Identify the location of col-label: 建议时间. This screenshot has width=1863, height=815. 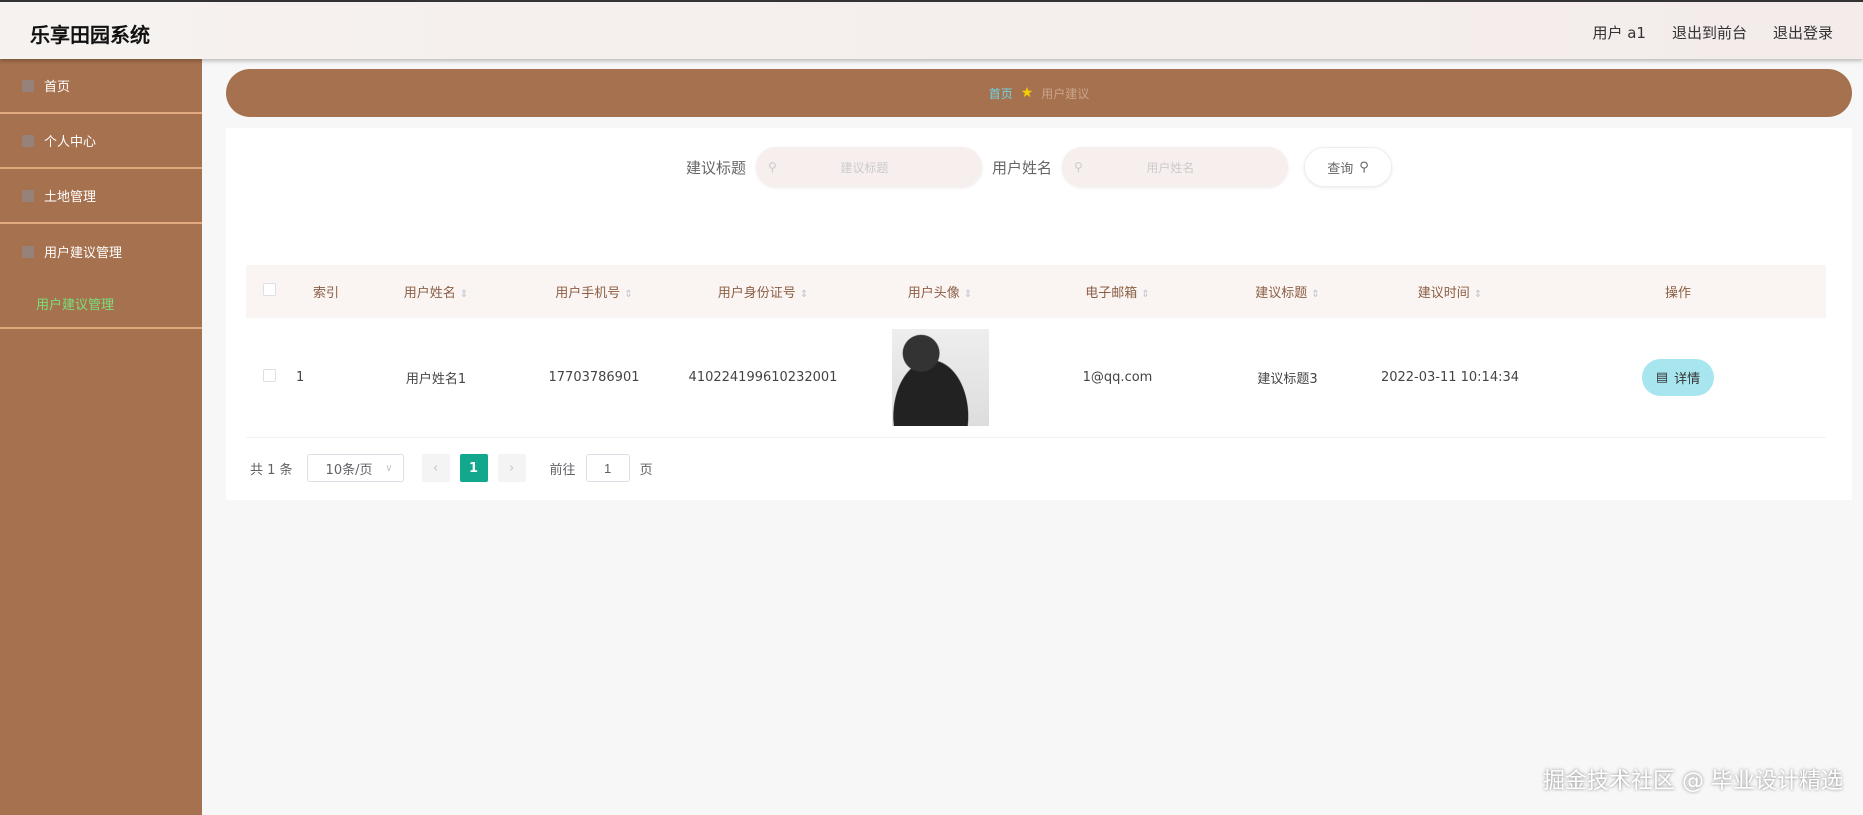
(1443, 293).